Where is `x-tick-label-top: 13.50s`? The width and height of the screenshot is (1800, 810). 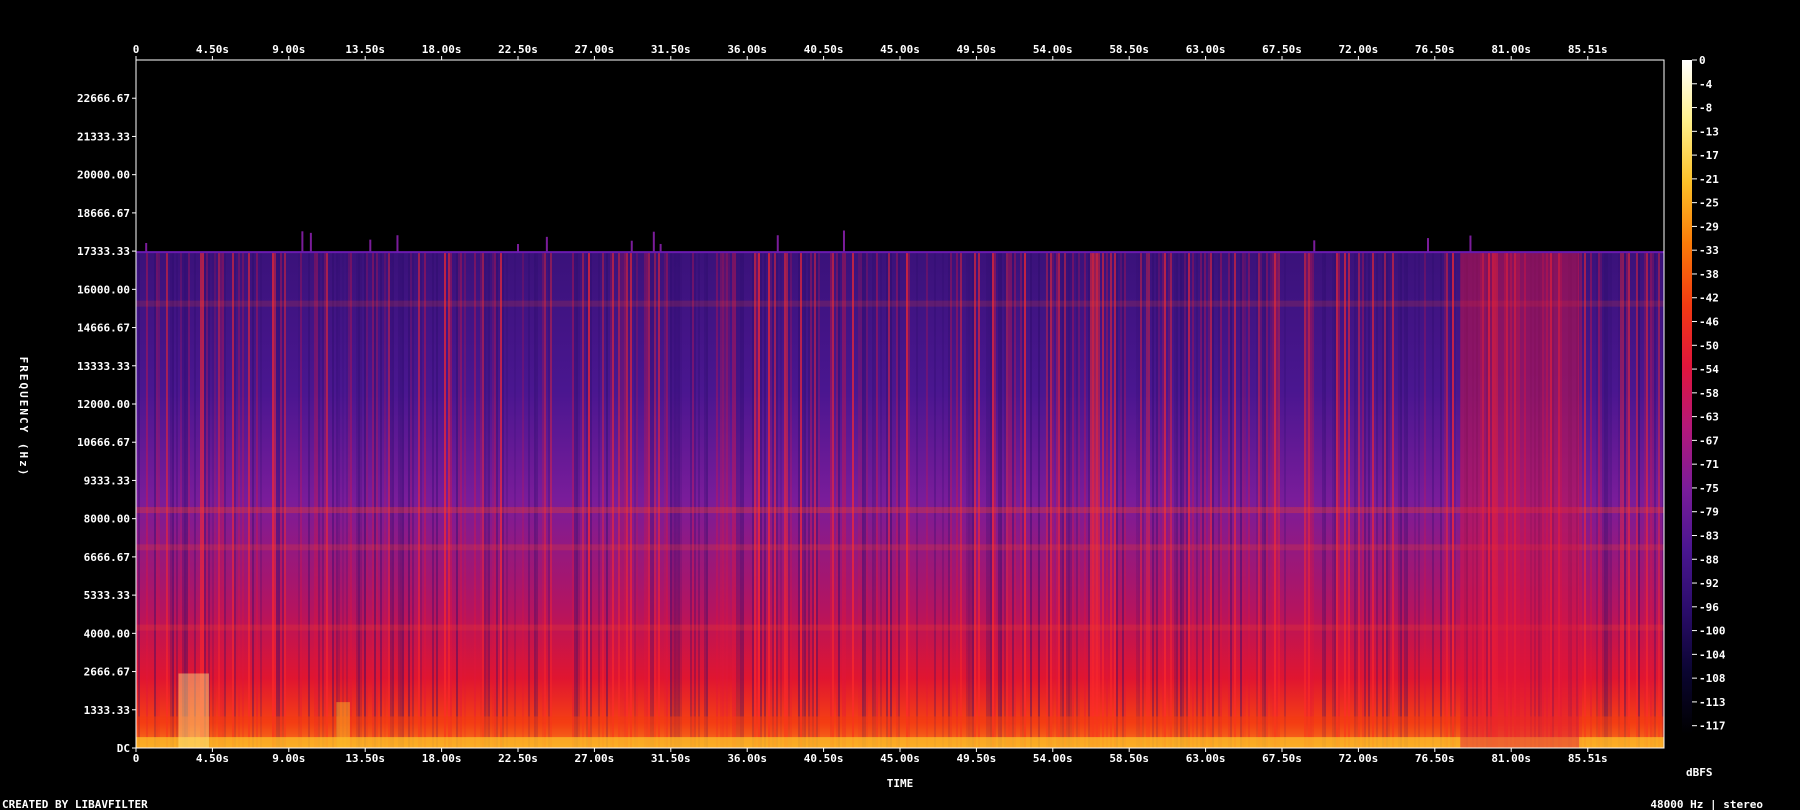 x-tick-label-top: 13.50s is located at coordinates (365, 49).